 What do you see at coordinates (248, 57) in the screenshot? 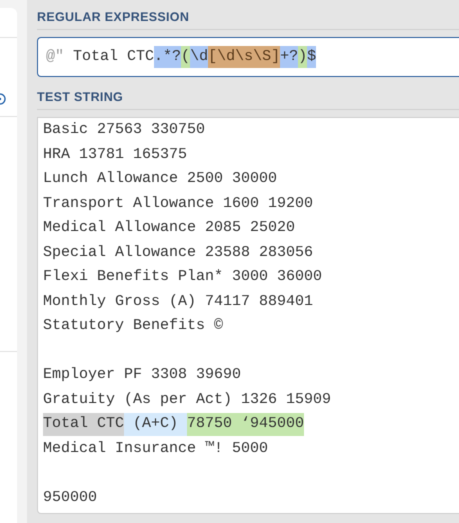
I see `regex-input-field: @" Total CTC.*?(\d[\d\s\S]+?)$` at bounding box center [248, 57].